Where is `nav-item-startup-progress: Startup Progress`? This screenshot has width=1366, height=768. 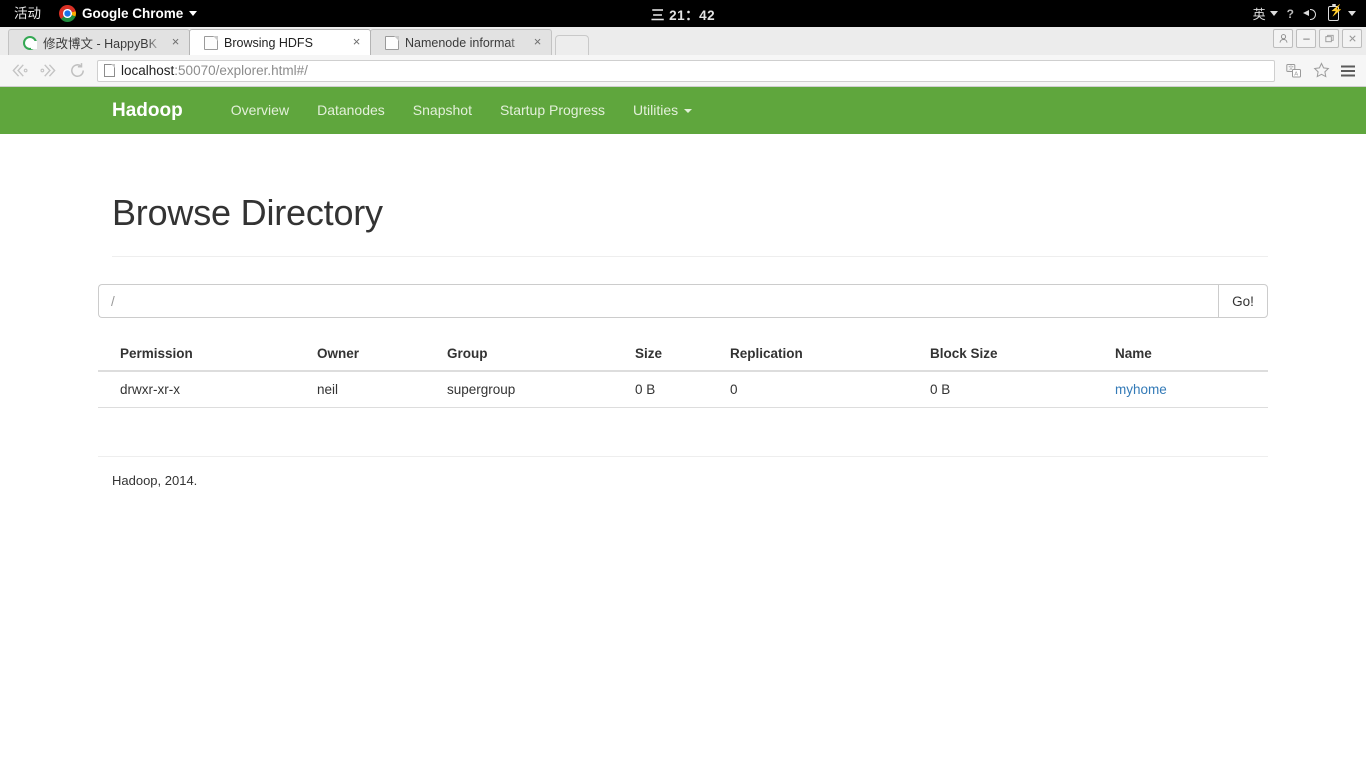
nav-item-startup-progress: Startup Progress is located at coordinates (552, 110).